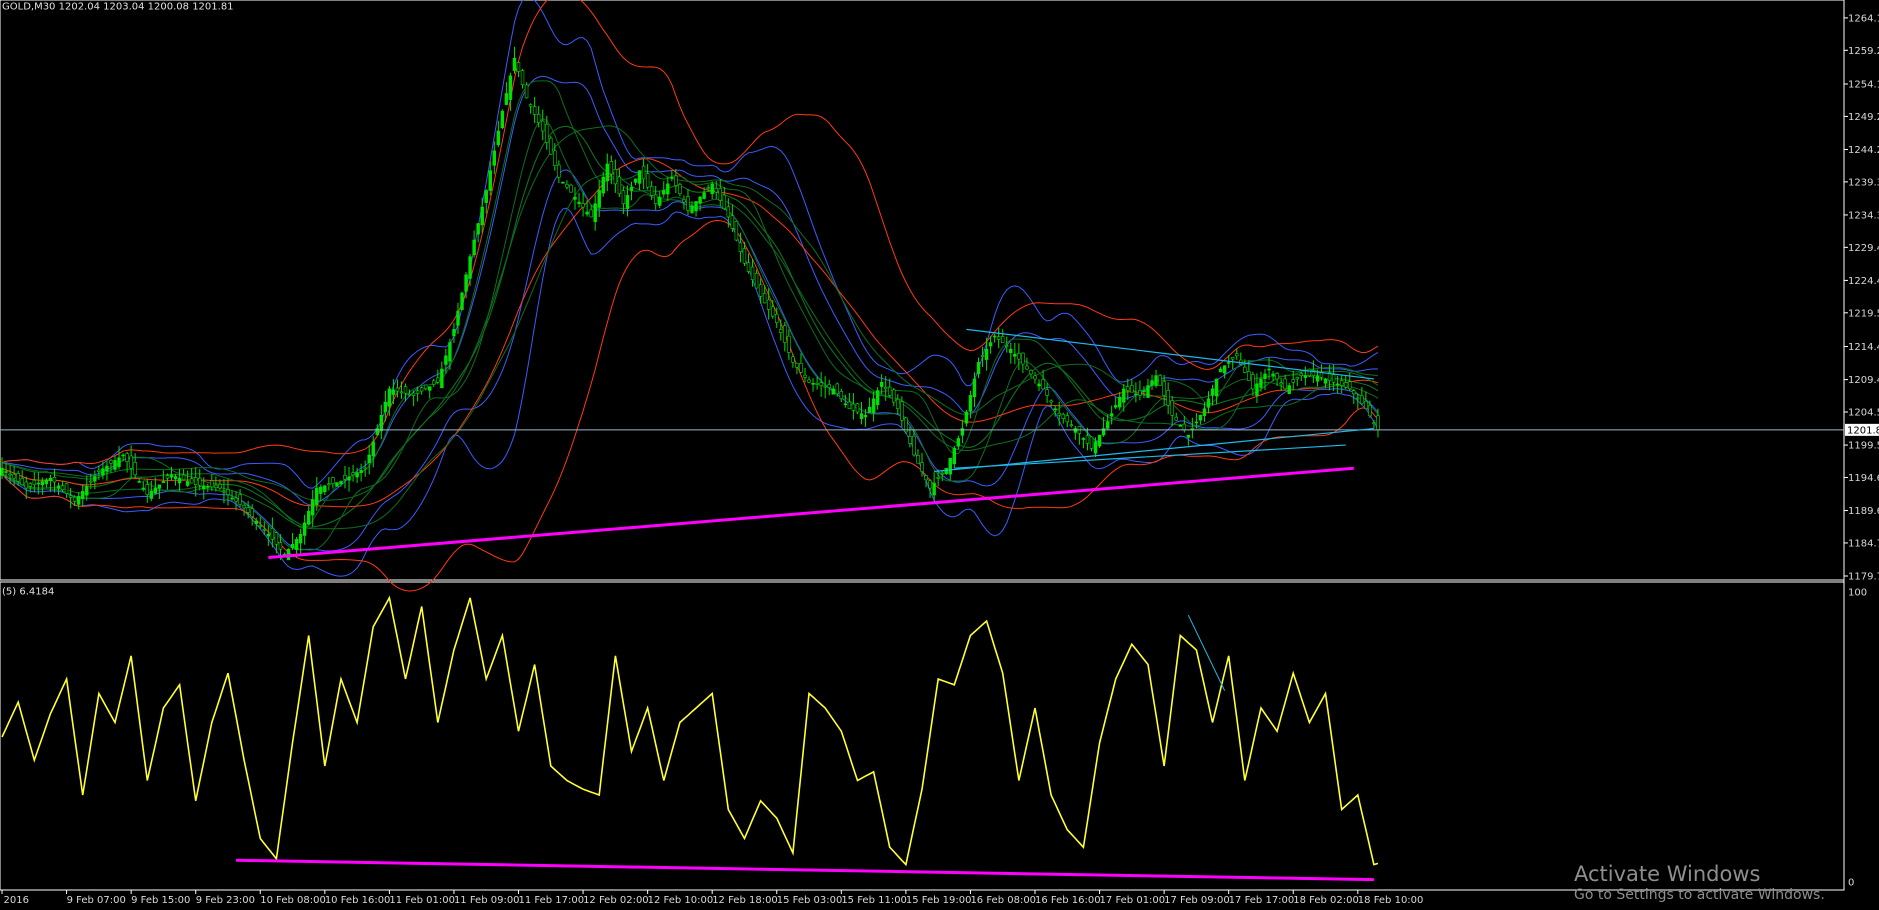  What do you see at coordinates (422, 900) in the screenshot?
I see `time-tick-label: 11 Feb 01:00` at bounding box center [422, 900].